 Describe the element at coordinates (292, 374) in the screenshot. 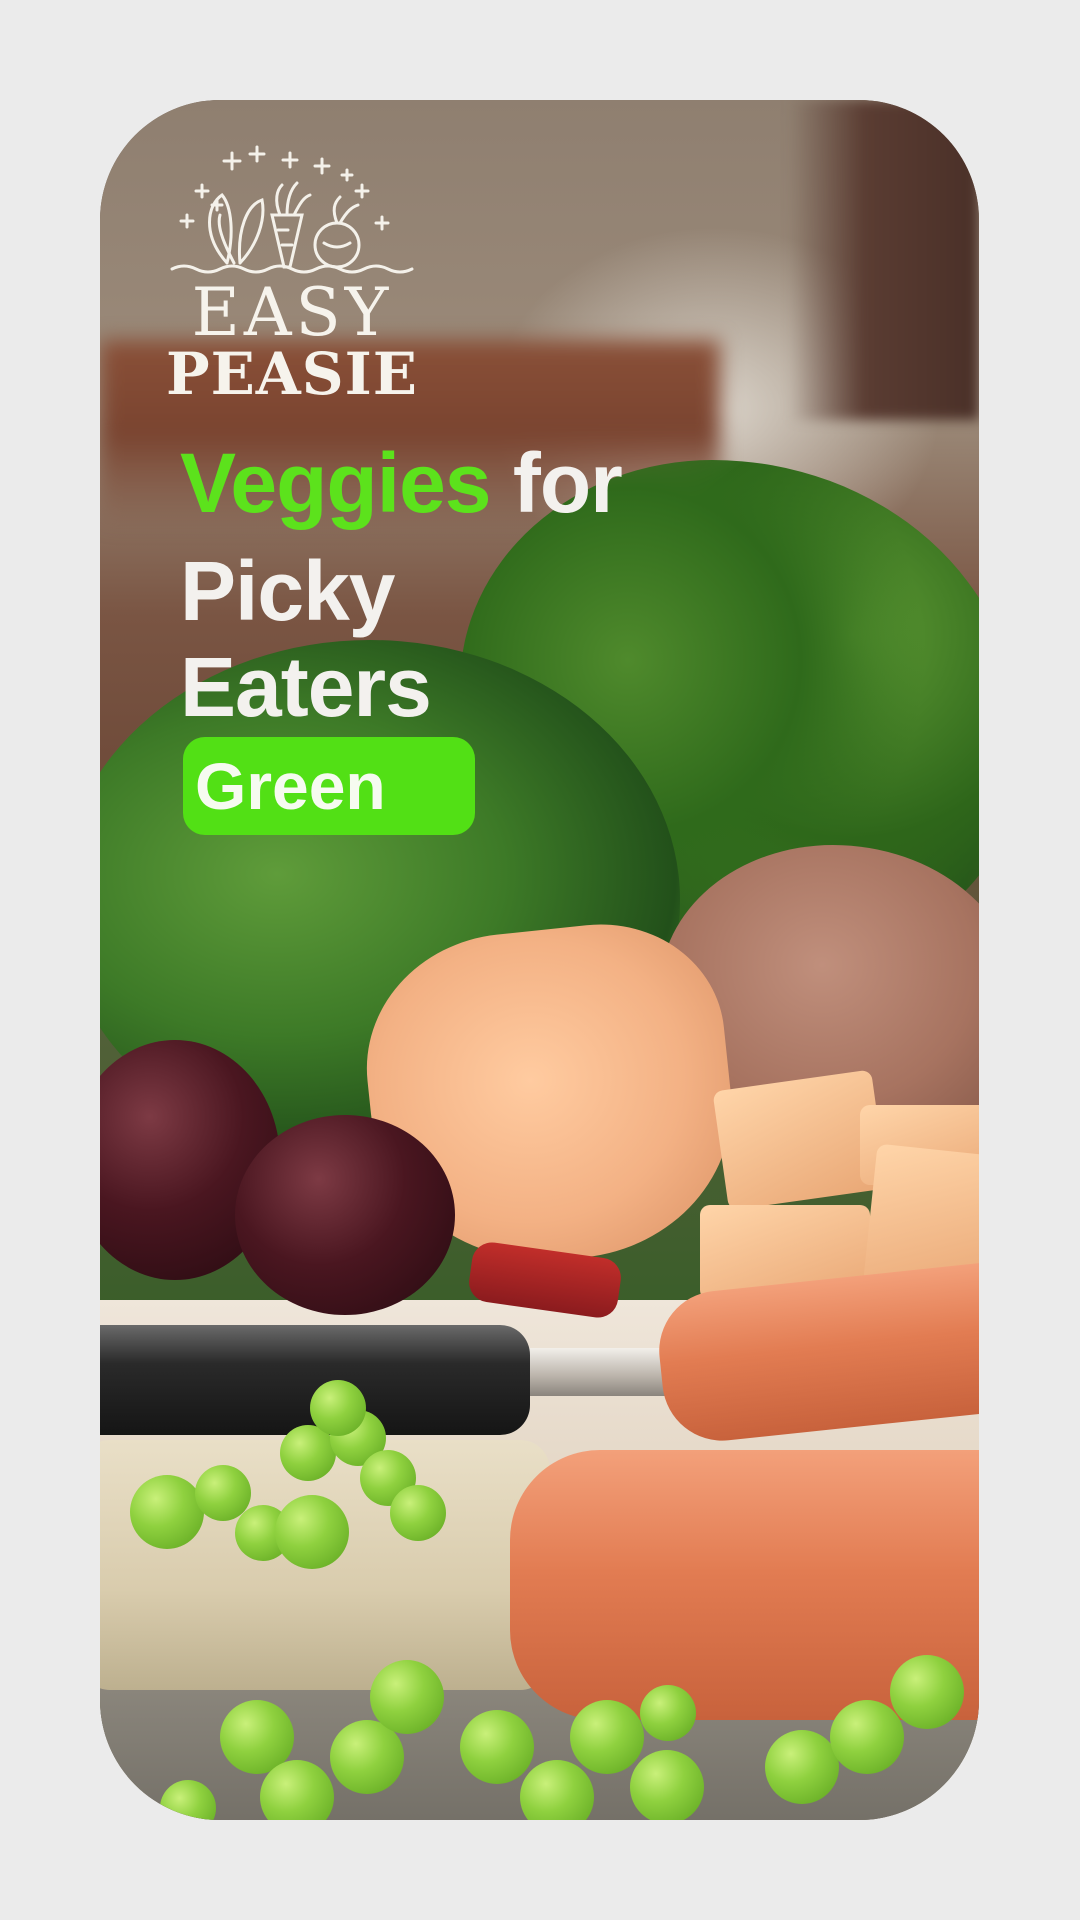

I see `logo-text-peasie: PEASIE` at that location.